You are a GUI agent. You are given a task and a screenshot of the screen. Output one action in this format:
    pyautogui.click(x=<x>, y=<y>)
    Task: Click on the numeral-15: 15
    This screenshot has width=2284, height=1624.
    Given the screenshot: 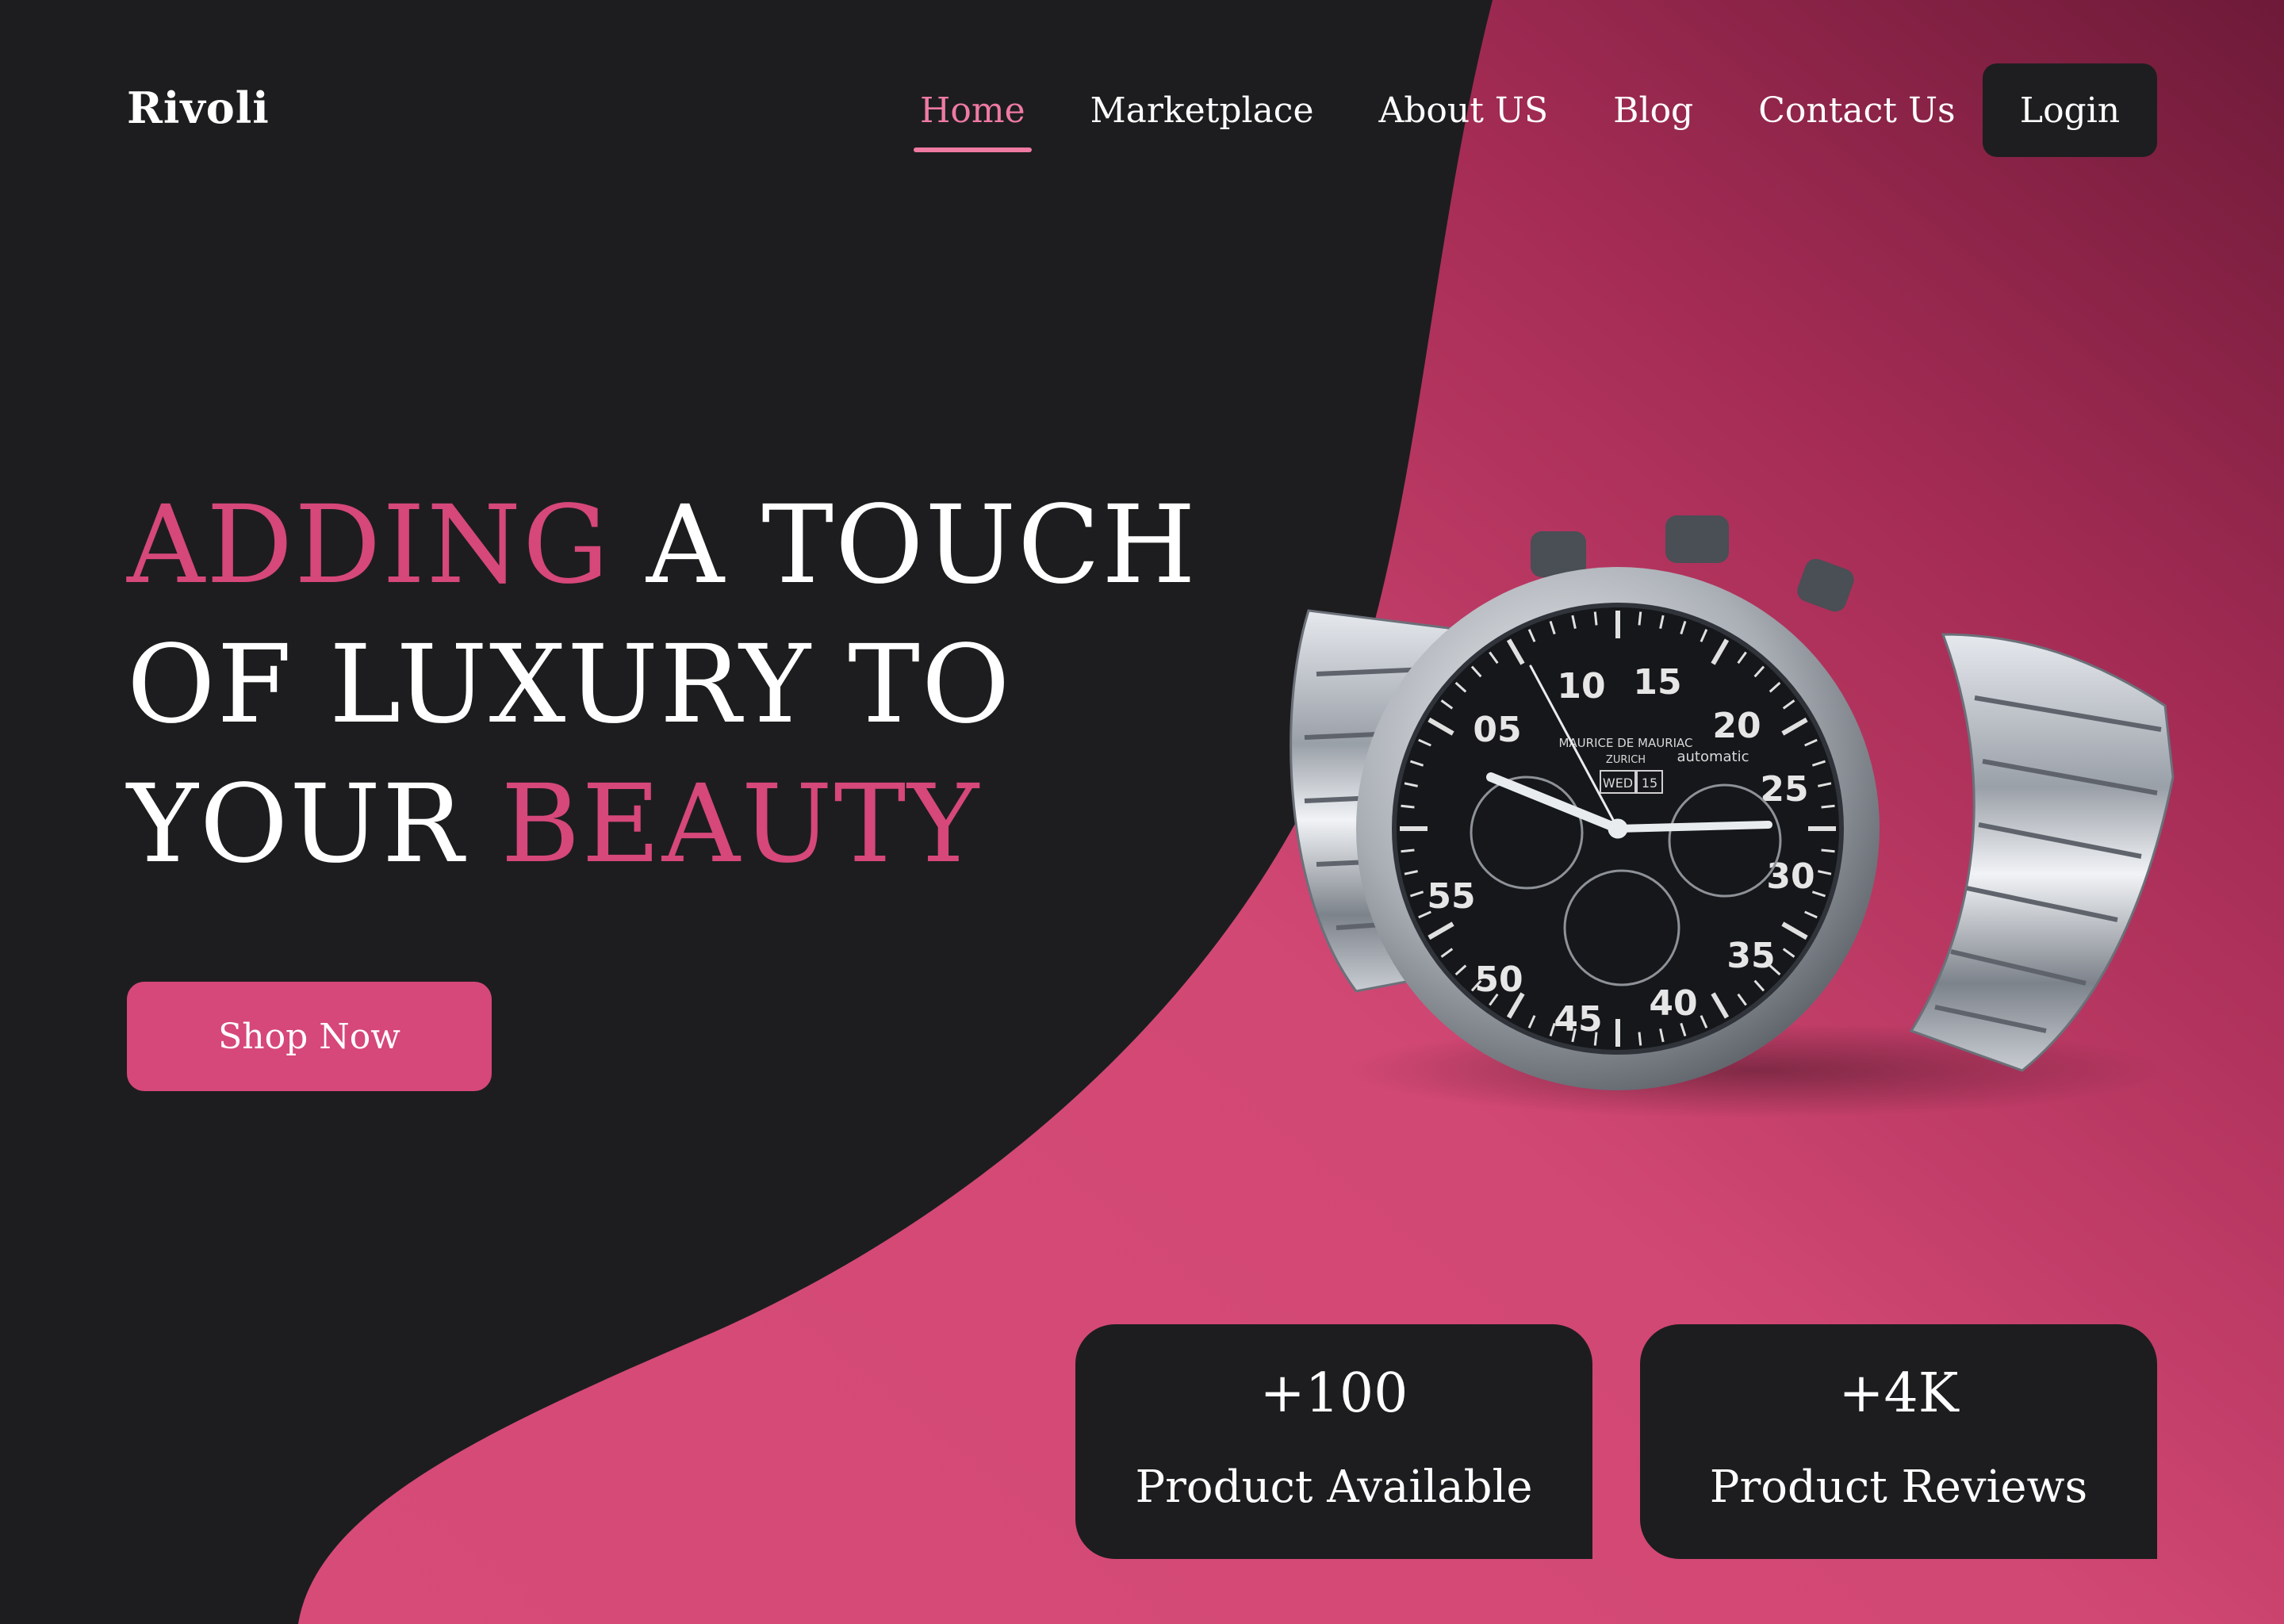 What is the action you would take?
    pyautogui.click(x=1657, y=682)
    